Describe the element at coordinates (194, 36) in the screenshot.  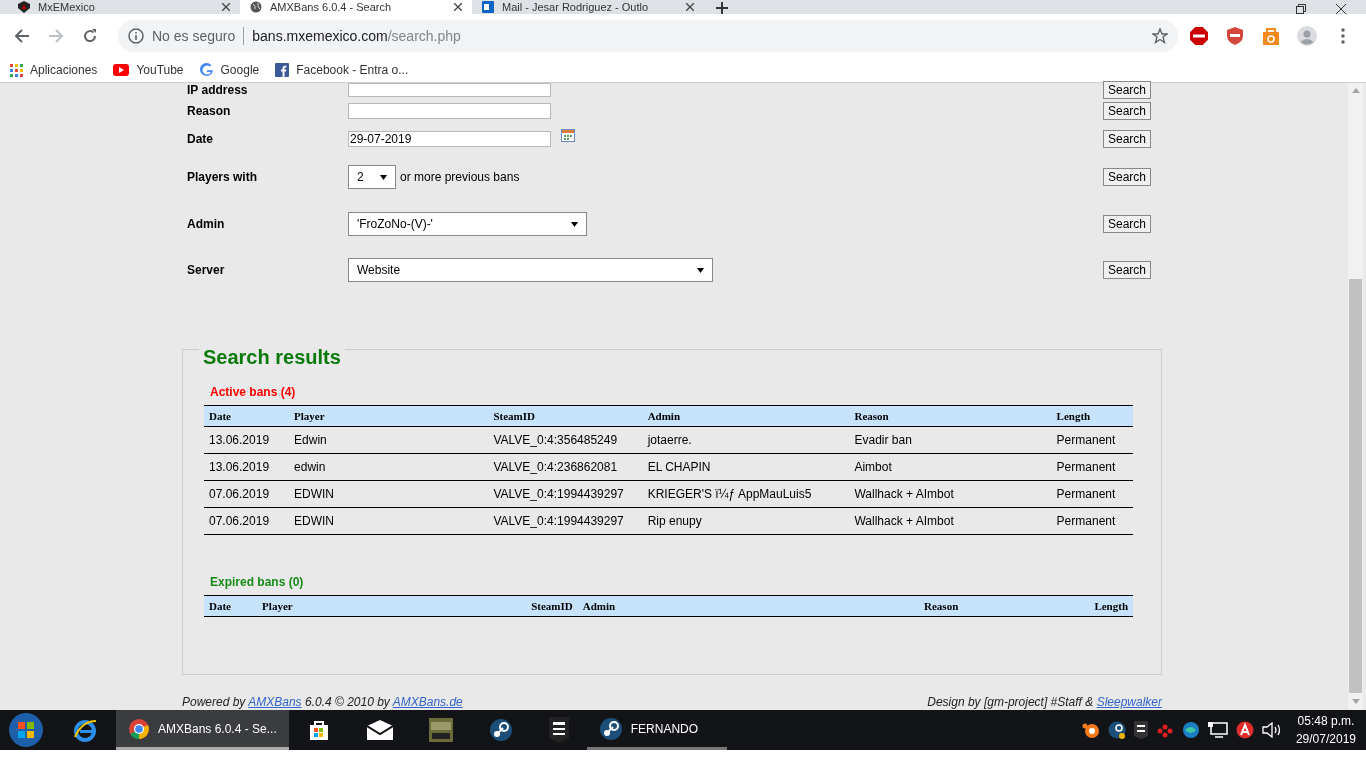
I see `security-label: No es seguro` at that location.